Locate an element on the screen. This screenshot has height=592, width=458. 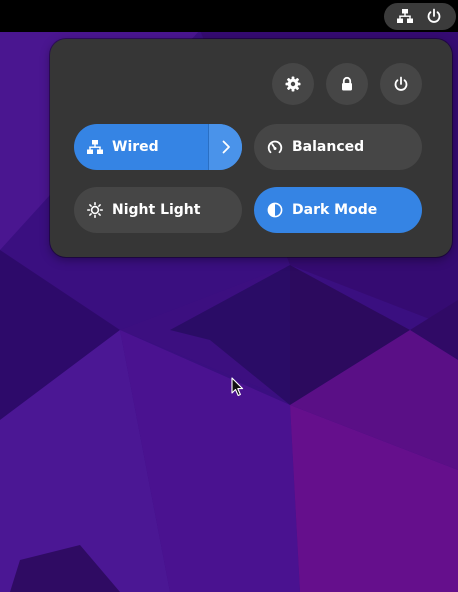
chevron-right-icon is located at coordinates (226, 147).